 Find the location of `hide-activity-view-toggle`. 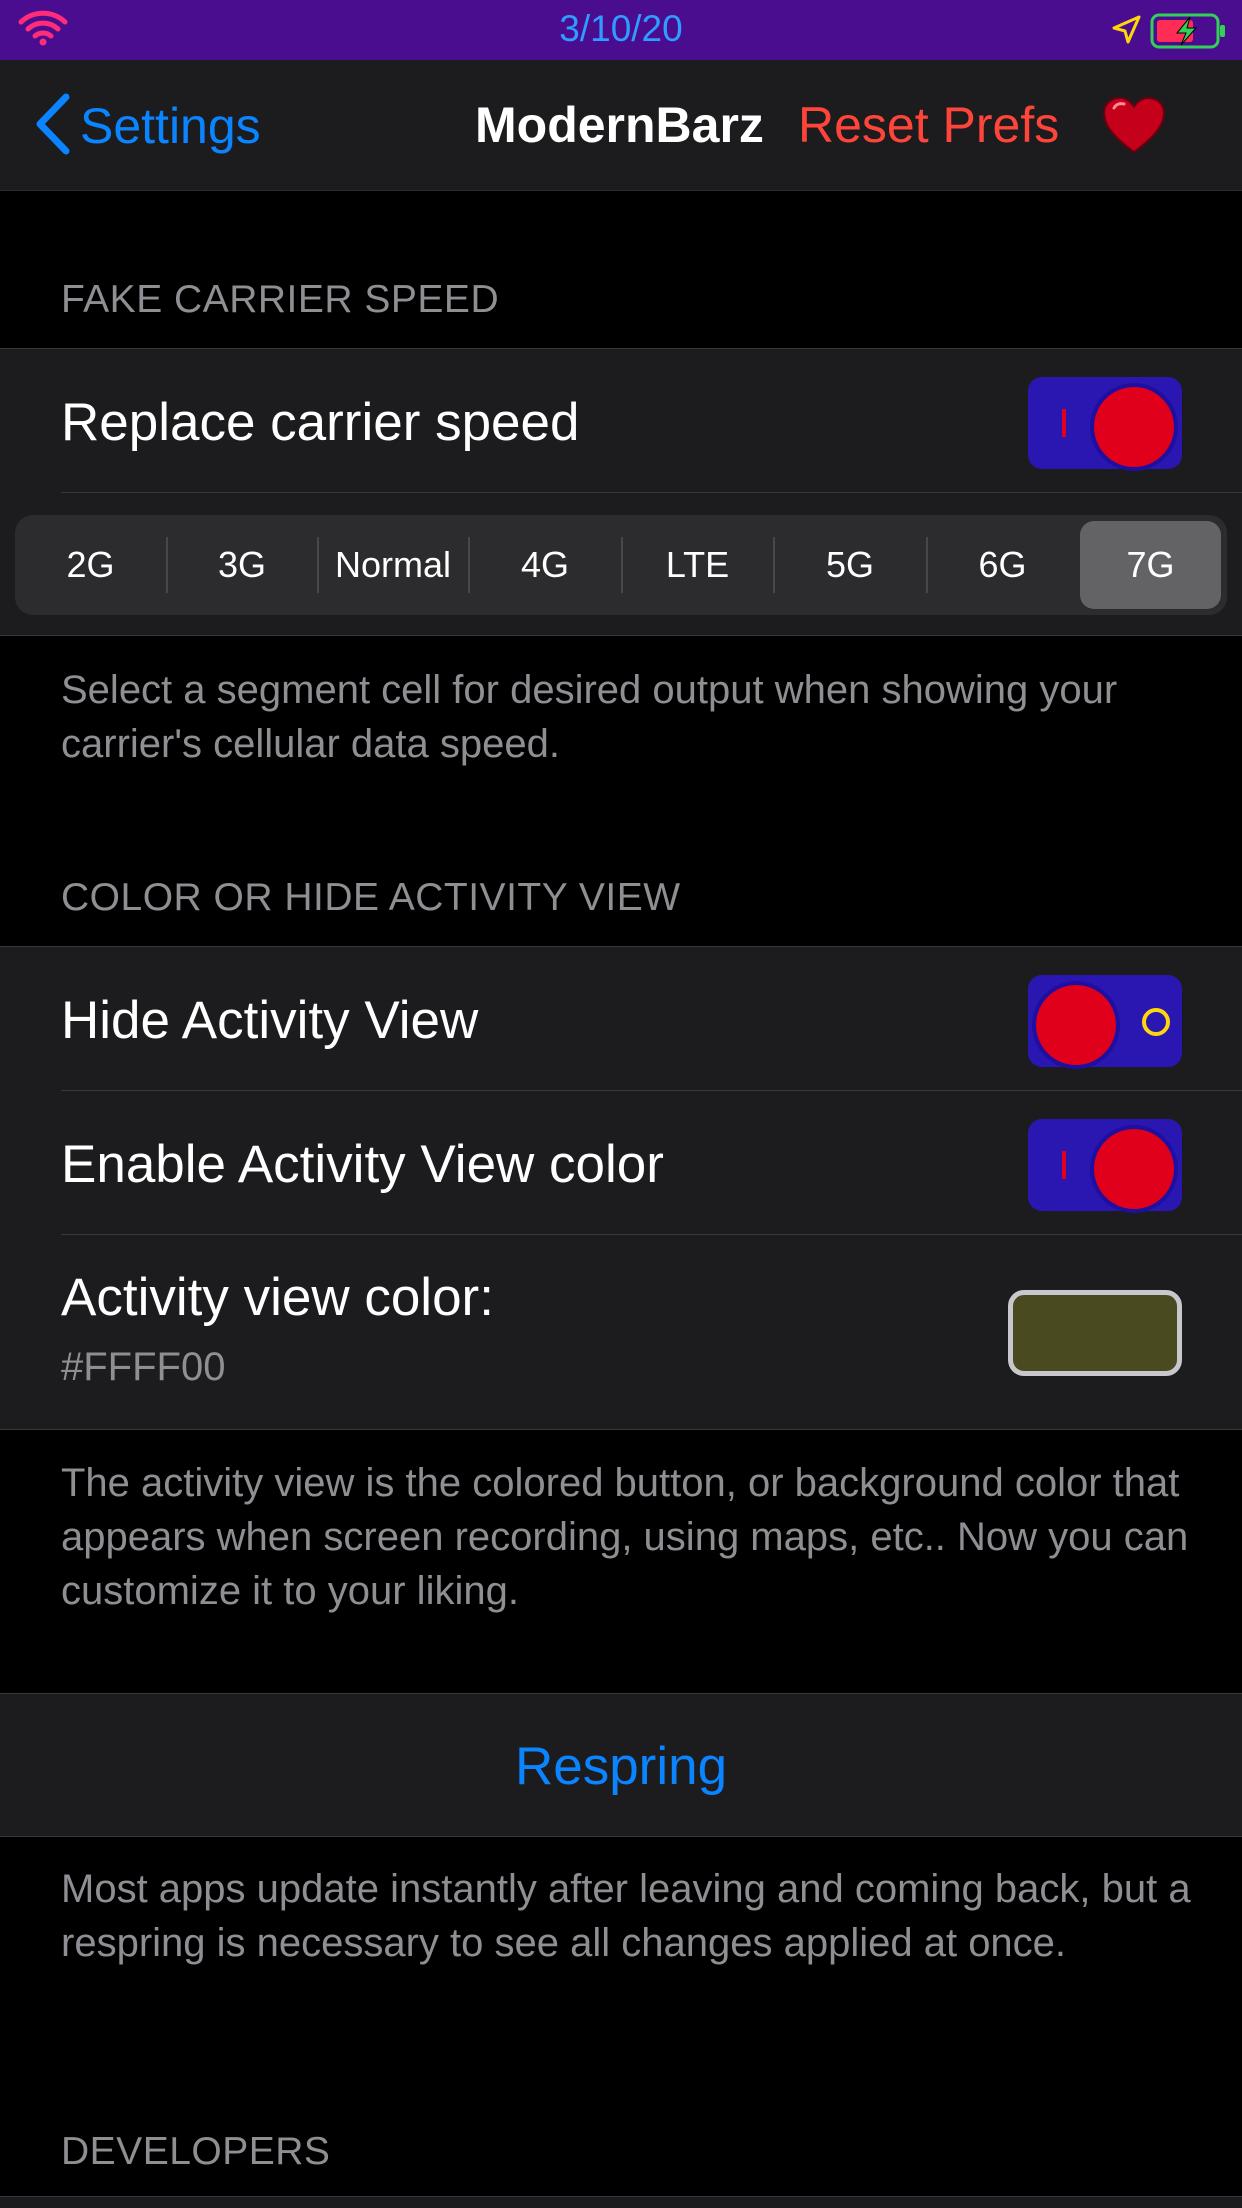

hide-activity-view-toggle is located at coordinates (1105, 1021).